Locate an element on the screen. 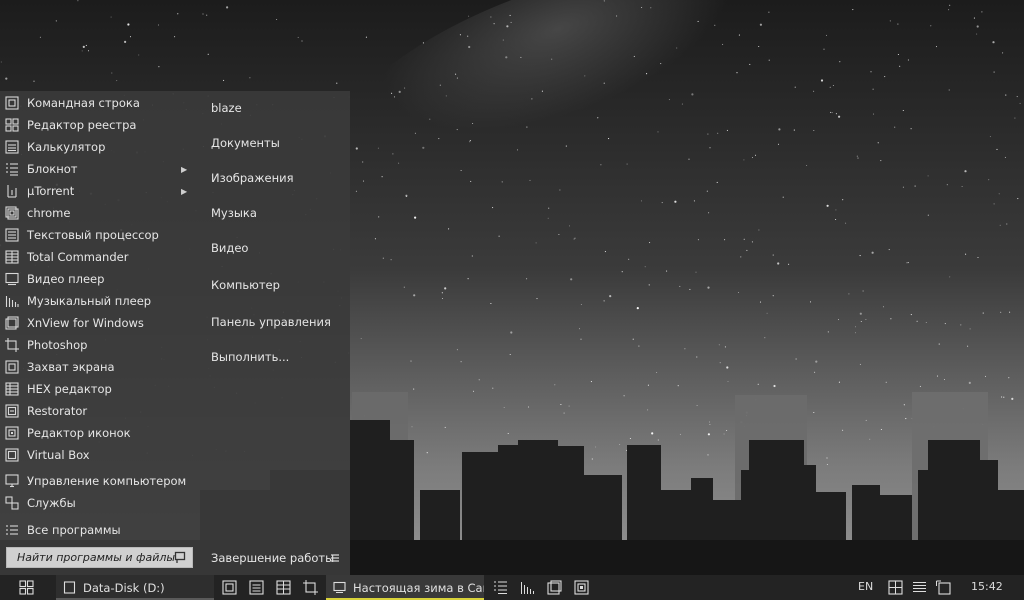 This screenshot has width=1024, height=600. program-item: Музыкальный плеер is located at coordinates (99, 301).